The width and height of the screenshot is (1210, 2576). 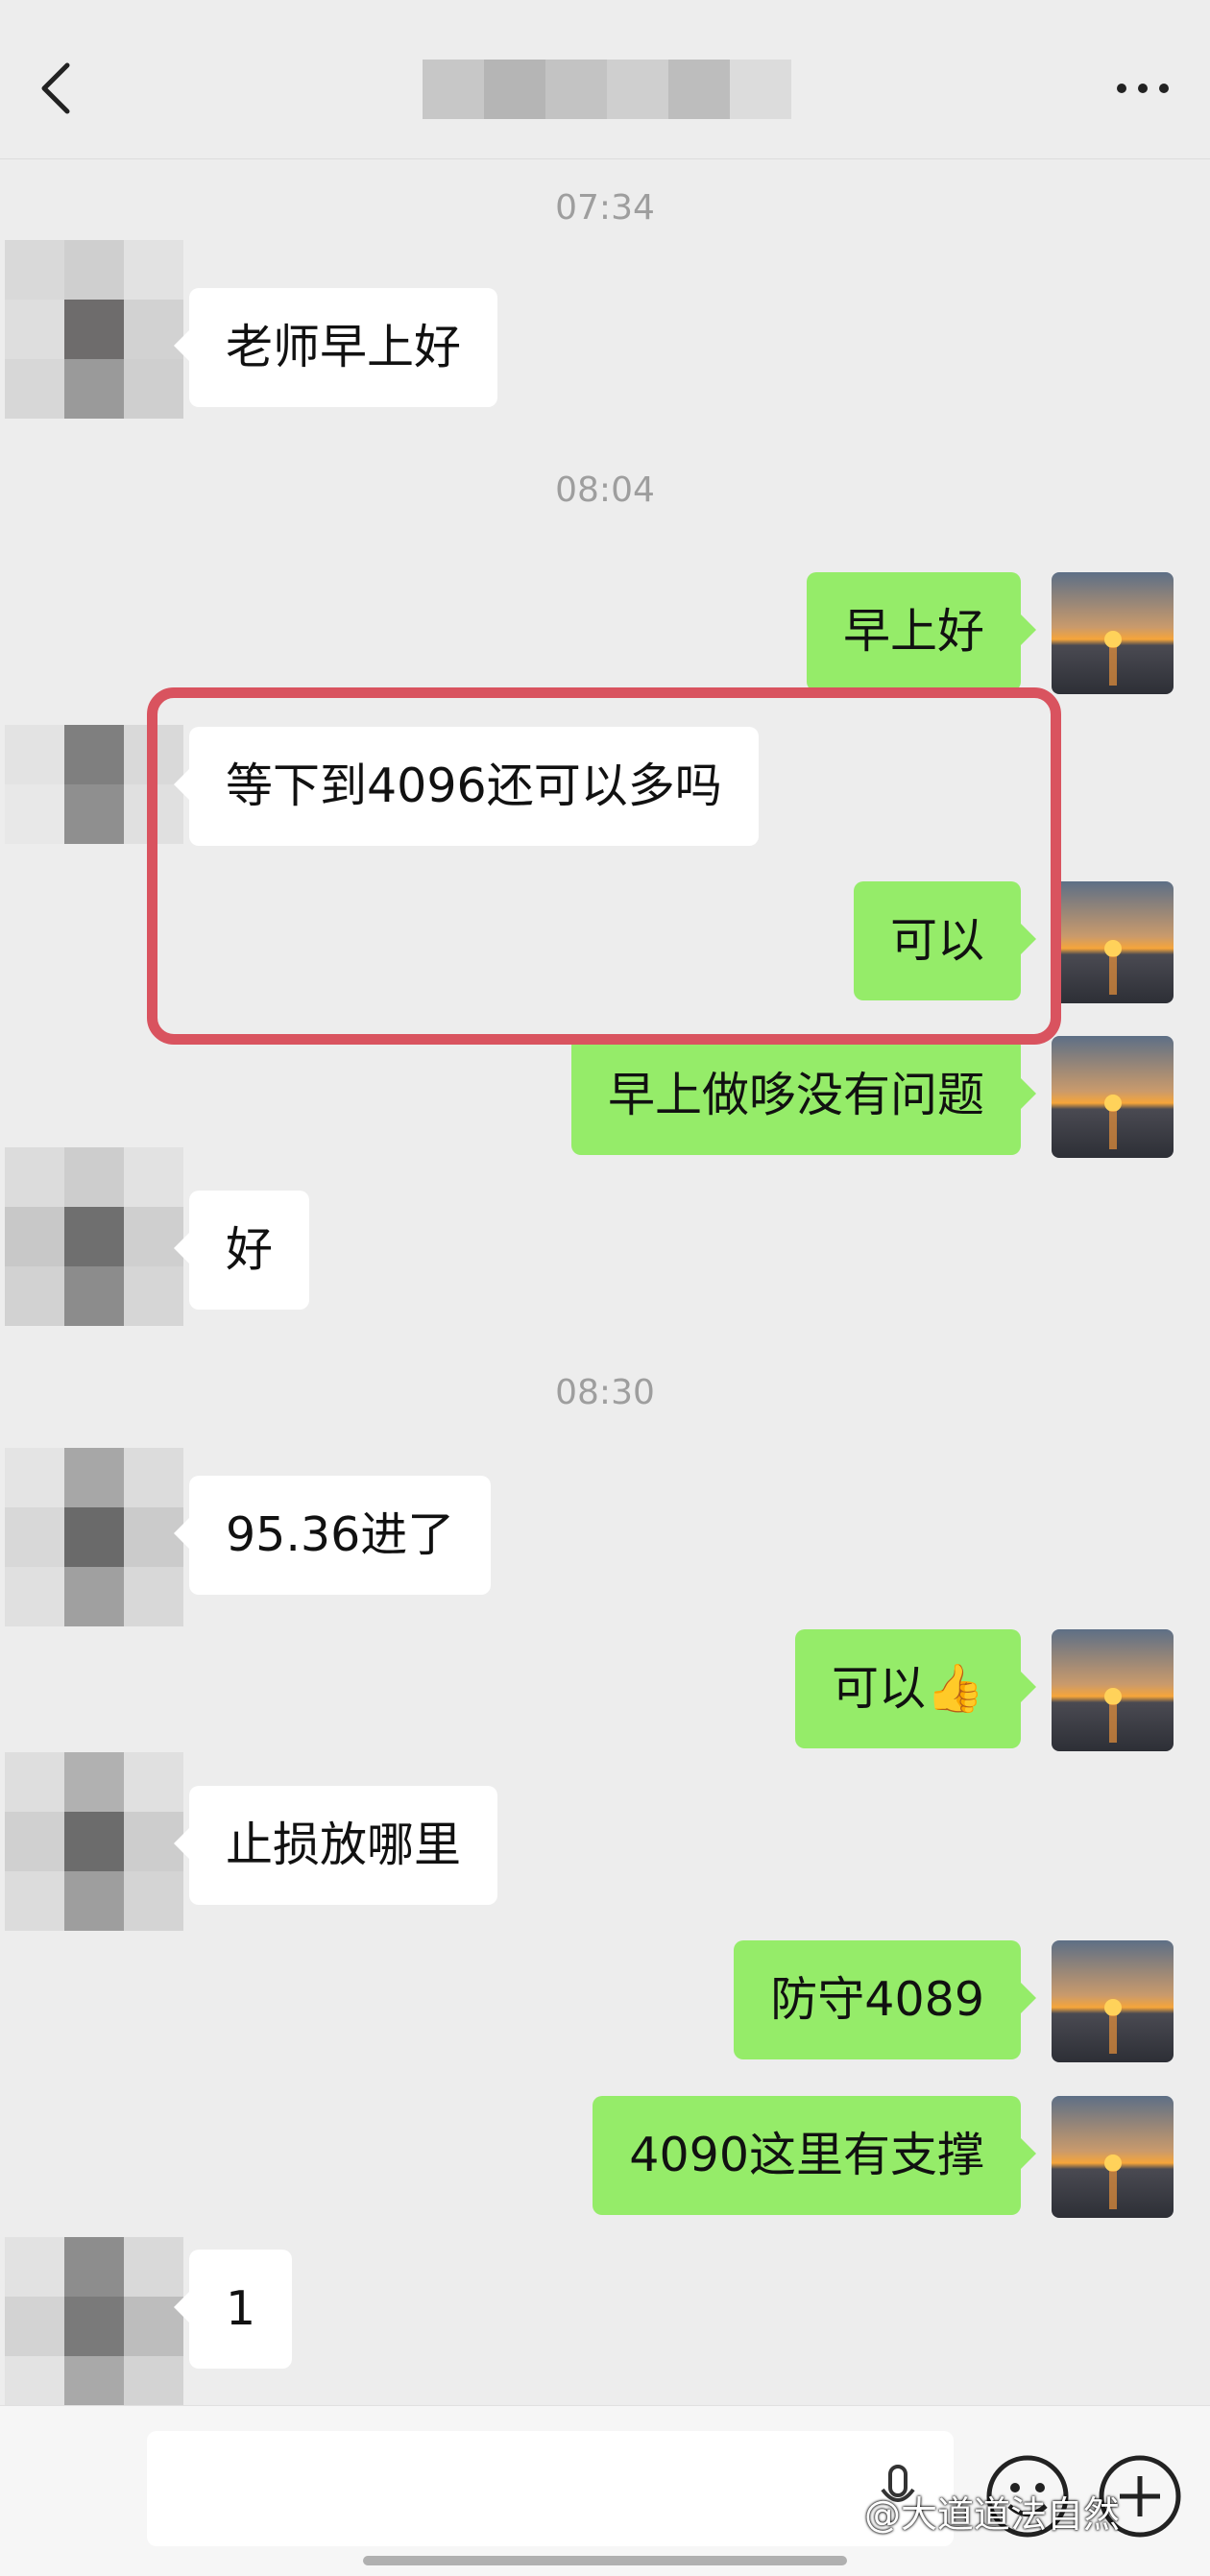 I want to click on watermark: @大道道法自然, so click(x=992, y=2514).